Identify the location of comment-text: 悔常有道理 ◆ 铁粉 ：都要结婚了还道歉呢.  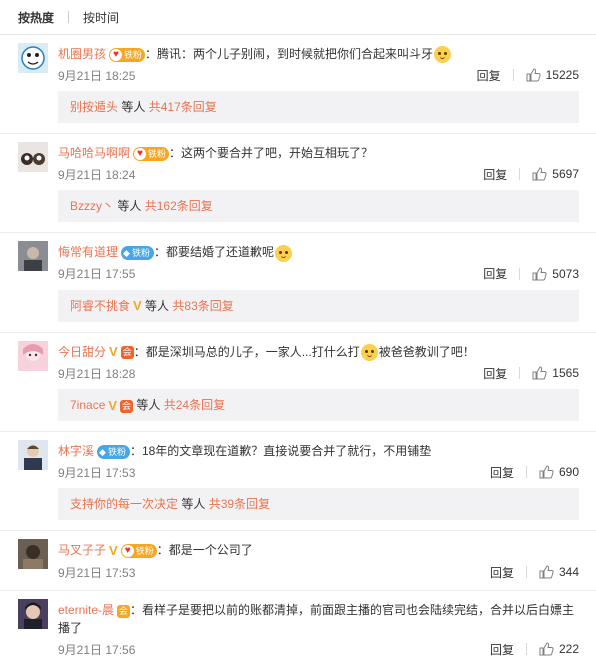
(318, 247).